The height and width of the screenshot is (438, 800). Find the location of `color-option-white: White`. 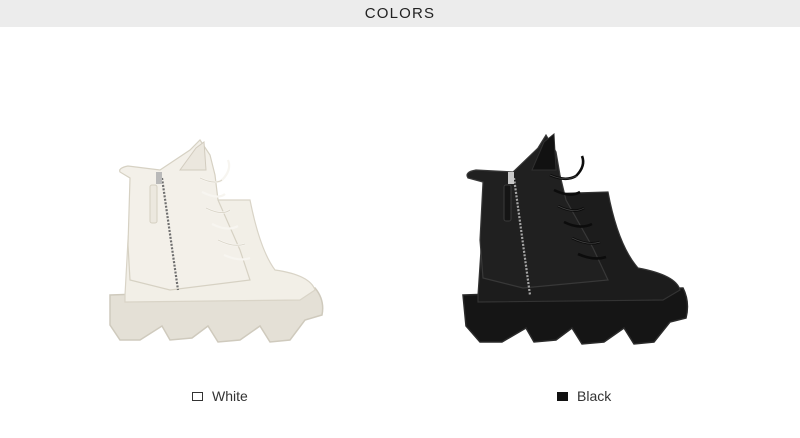

color-option-white: White is located at coordinates (220, 396).